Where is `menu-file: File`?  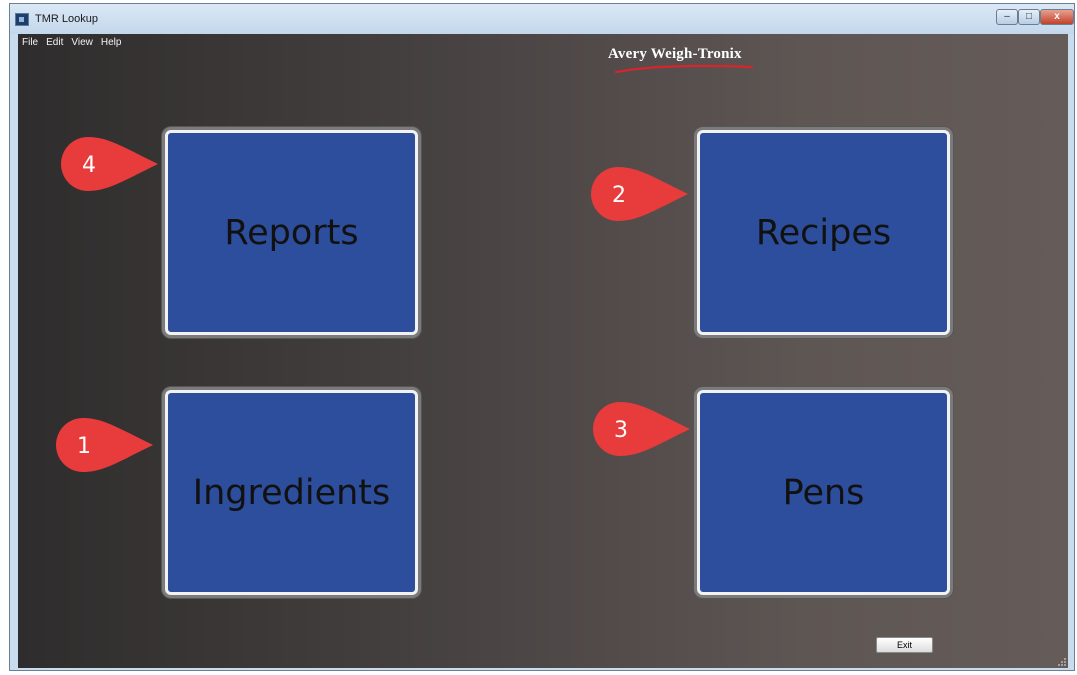
menu-file: File is located at coordinates (30, 42).